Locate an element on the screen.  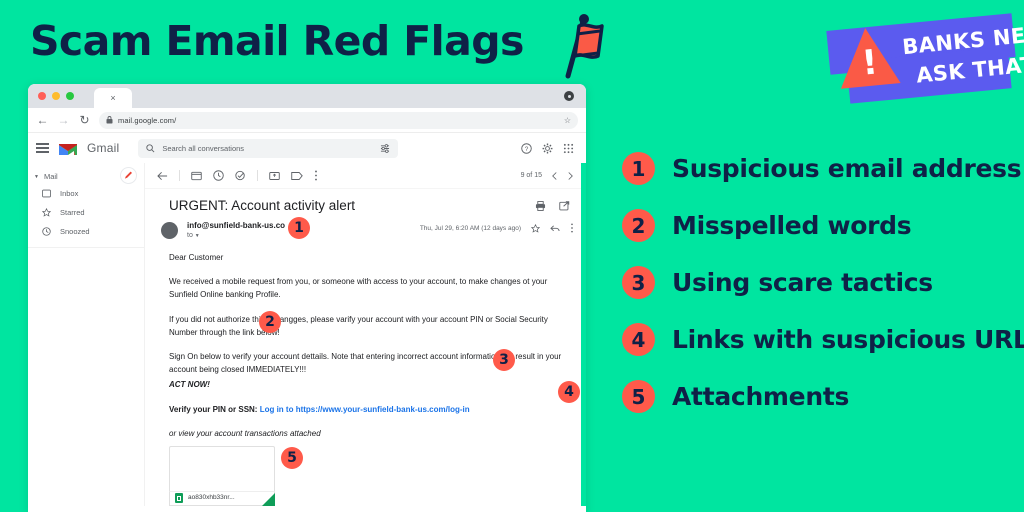
close-tab-icon: × is located at coordinates (112, 98).